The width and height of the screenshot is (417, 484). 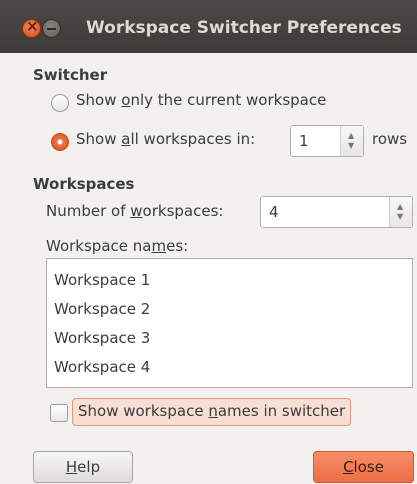 What do you see at coordinates (274, 212) in the screenshot?
I see `workspace-count-value: 4` at bounding box center [274, 212].